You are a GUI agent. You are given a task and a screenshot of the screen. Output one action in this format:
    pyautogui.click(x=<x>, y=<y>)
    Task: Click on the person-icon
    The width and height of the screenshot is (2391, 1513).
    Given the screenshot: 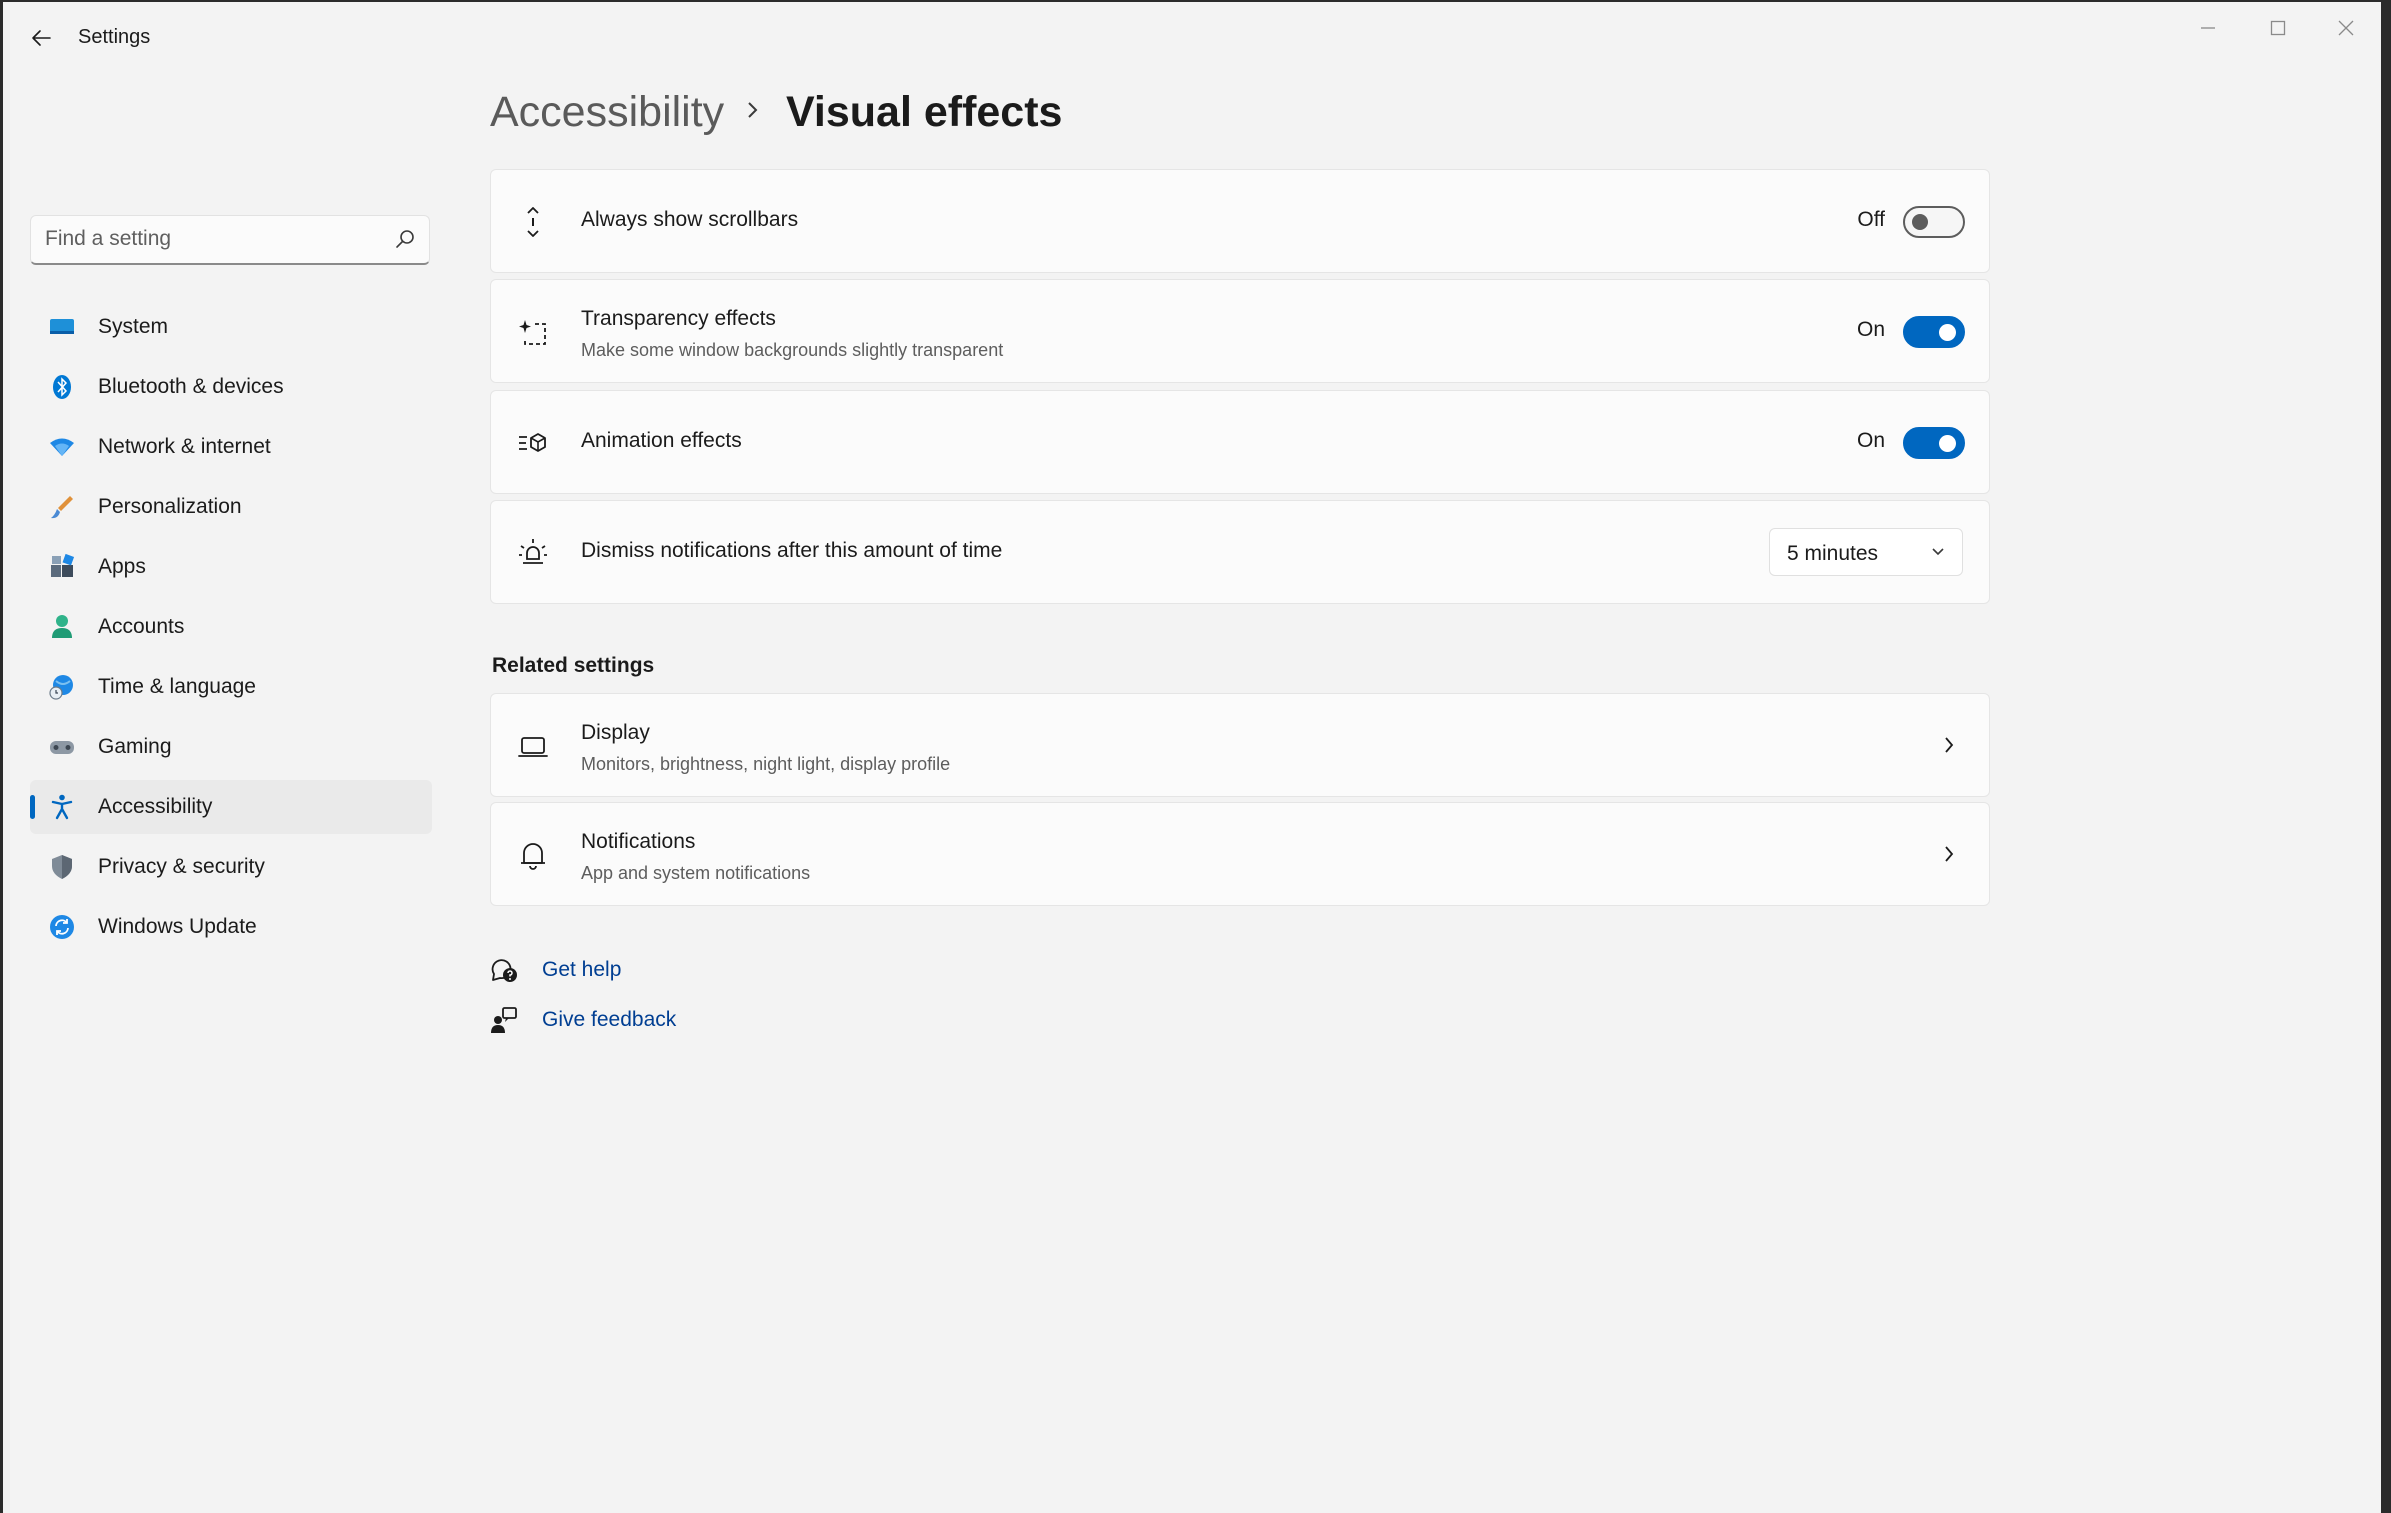 What is the action you would take?
    pyautogui.click(x=62, y=627)
    